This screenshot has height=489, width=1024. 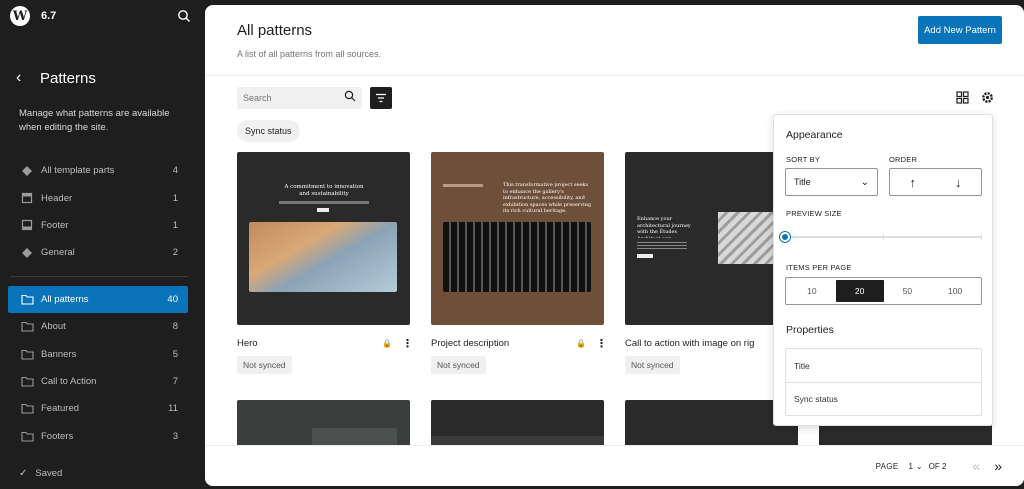 What do you see at coordinates (701, 343) in the screenshot?
I see `pattern-title: Call to action with image on rig` at bounding box center [701, 343].